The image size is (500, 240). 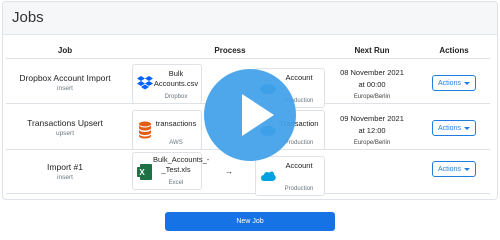 What do you see at coordinates (167, 130) in the screenshot?
I see `source-card: transactions AWS` at bounding box center [167, 130].